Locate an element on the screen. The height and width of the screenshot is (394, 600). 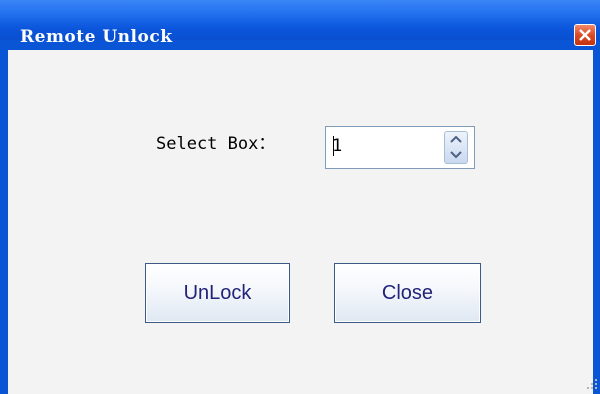
window-title: Remote Unlock is located at coordinates (96, 37).